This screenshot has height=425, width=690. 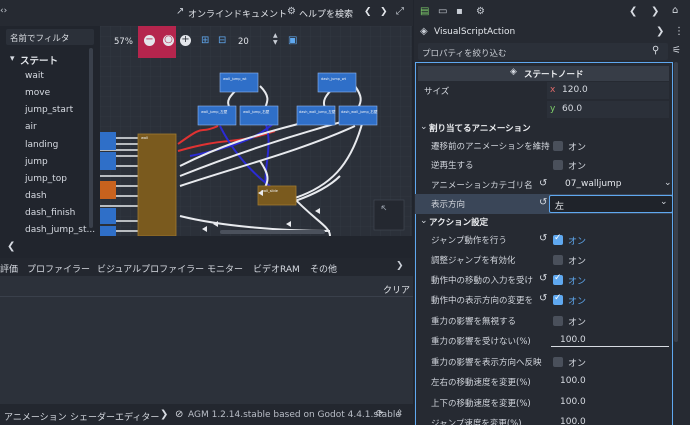 I want to click on section-action: アクション設定, so click(x=458, y=222).